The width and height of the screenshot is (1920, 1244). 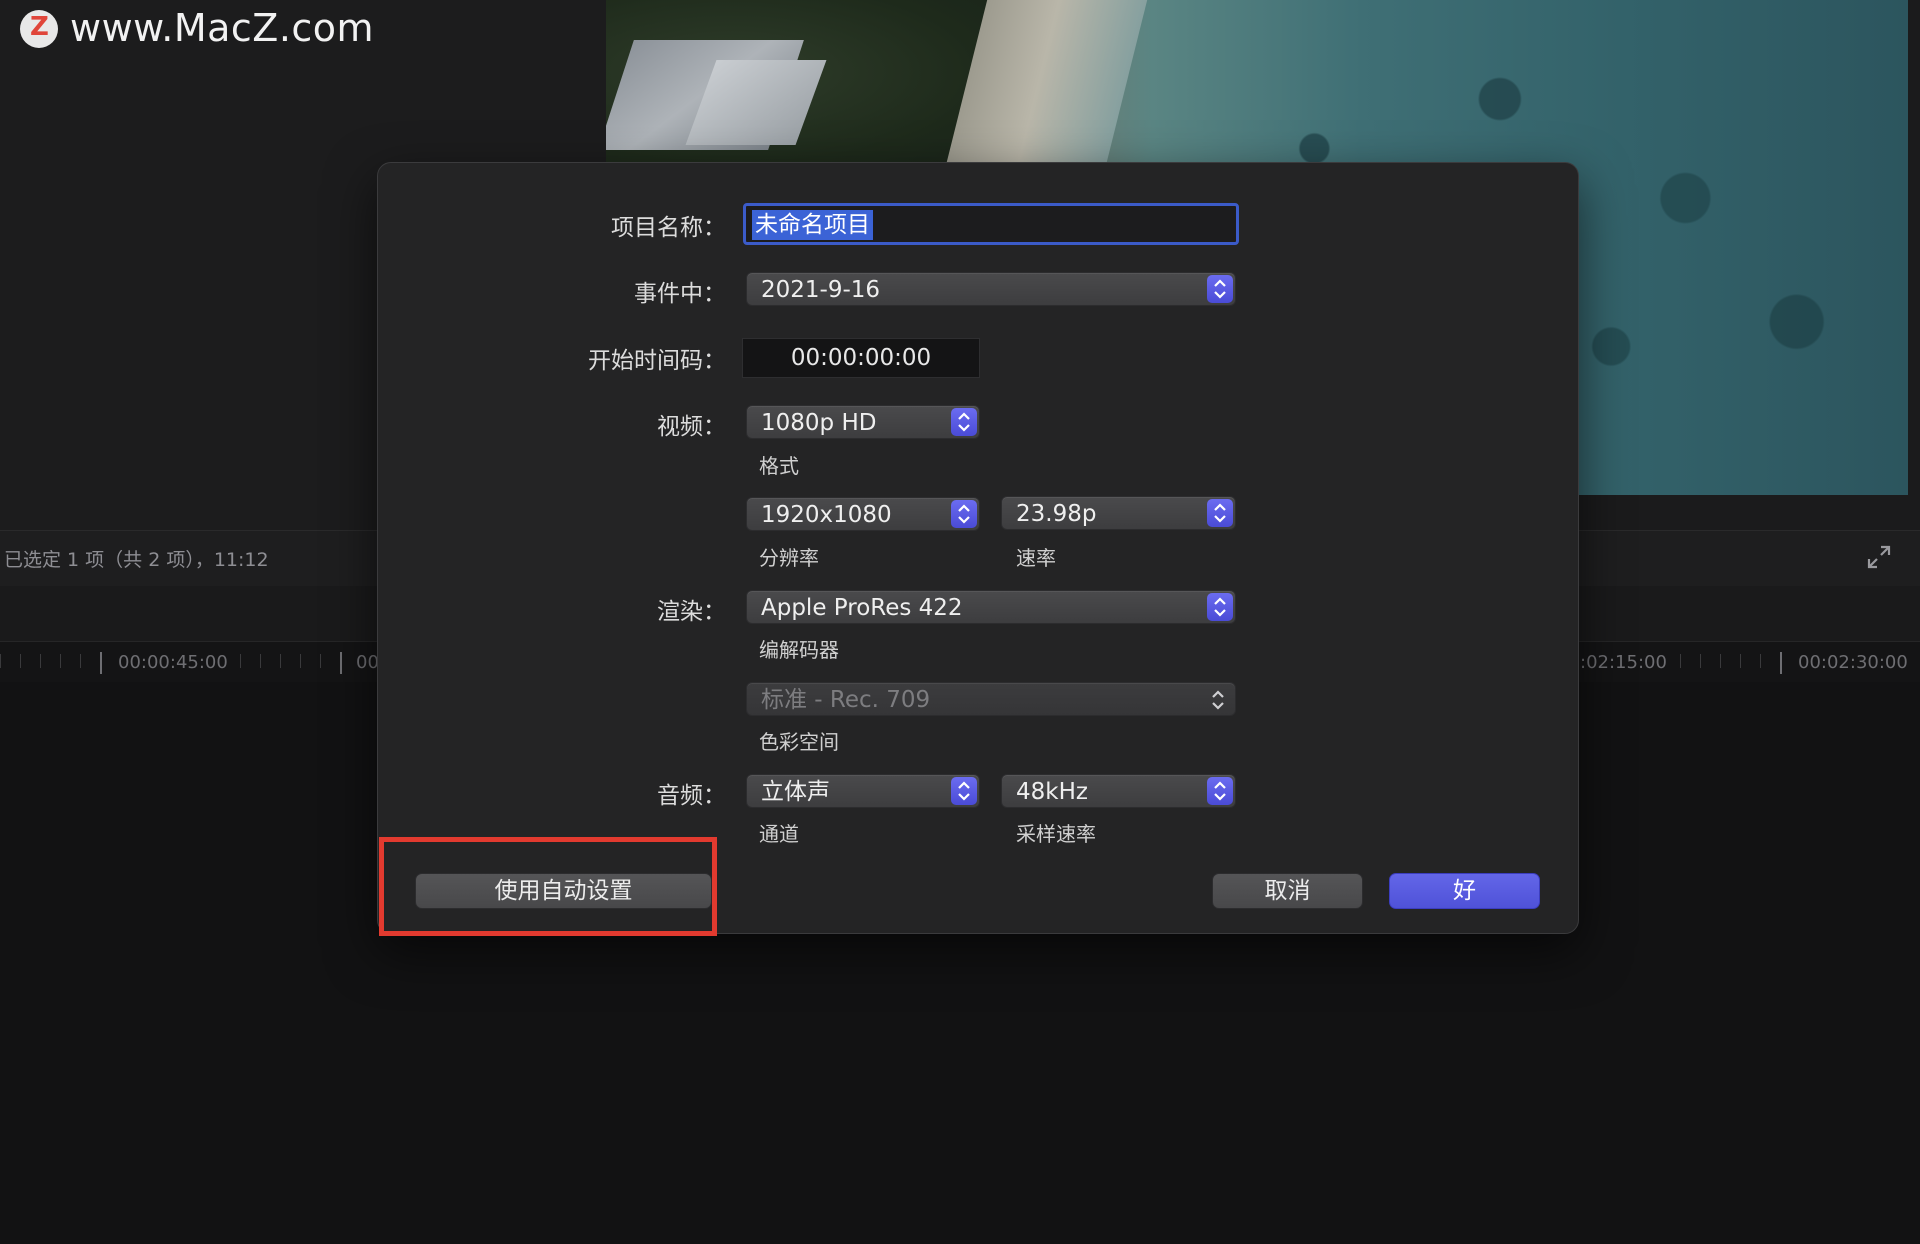 I want to click on ruler-timecode: 00:00:45:00, so click(x=173, y=662).